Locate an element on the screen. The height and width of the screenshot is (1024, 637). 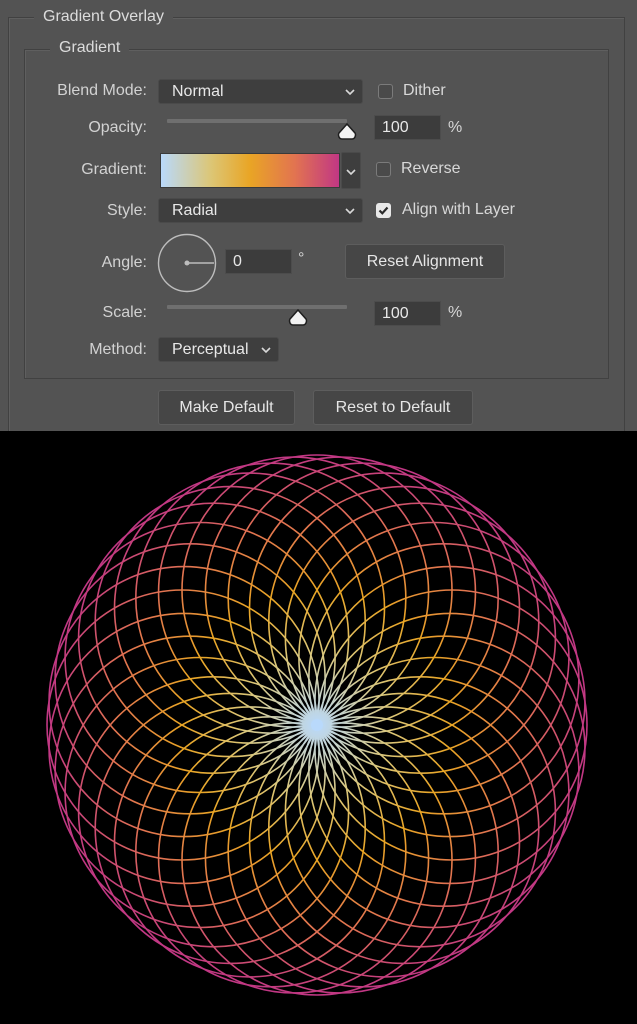
style-select: Radial is located at coordinates (260, 210).